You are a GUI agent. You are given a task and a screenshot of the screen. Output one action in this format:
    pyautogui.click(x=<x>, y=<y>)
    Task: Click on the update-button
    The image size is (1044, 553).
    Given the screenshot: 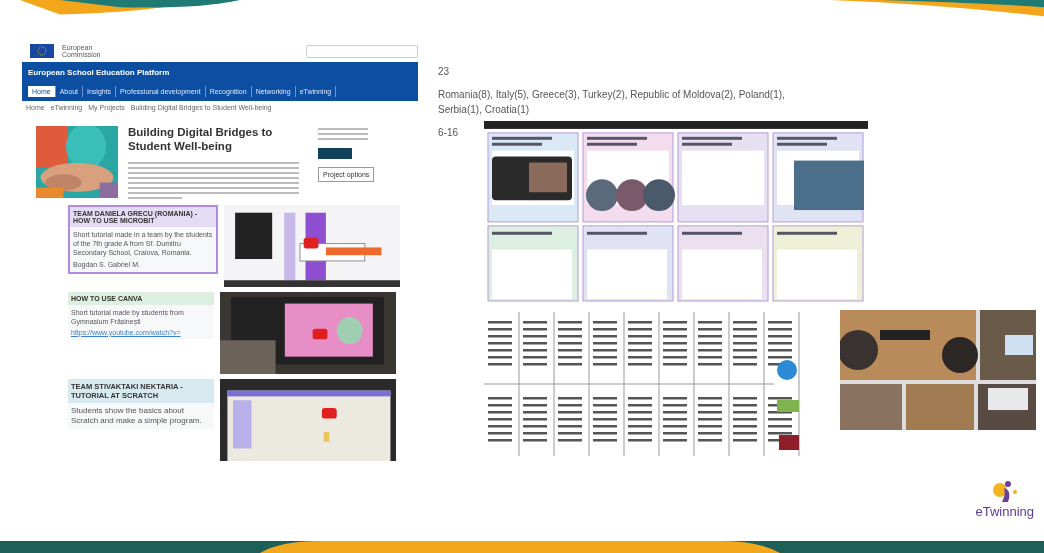 What is the action you would take?
    pyautogui.click(x=335, y=153)
    